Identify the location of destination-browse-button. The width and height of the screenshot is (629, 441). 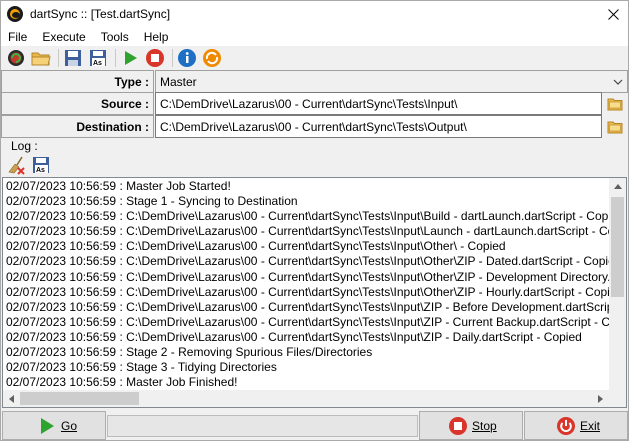
(615, 126).